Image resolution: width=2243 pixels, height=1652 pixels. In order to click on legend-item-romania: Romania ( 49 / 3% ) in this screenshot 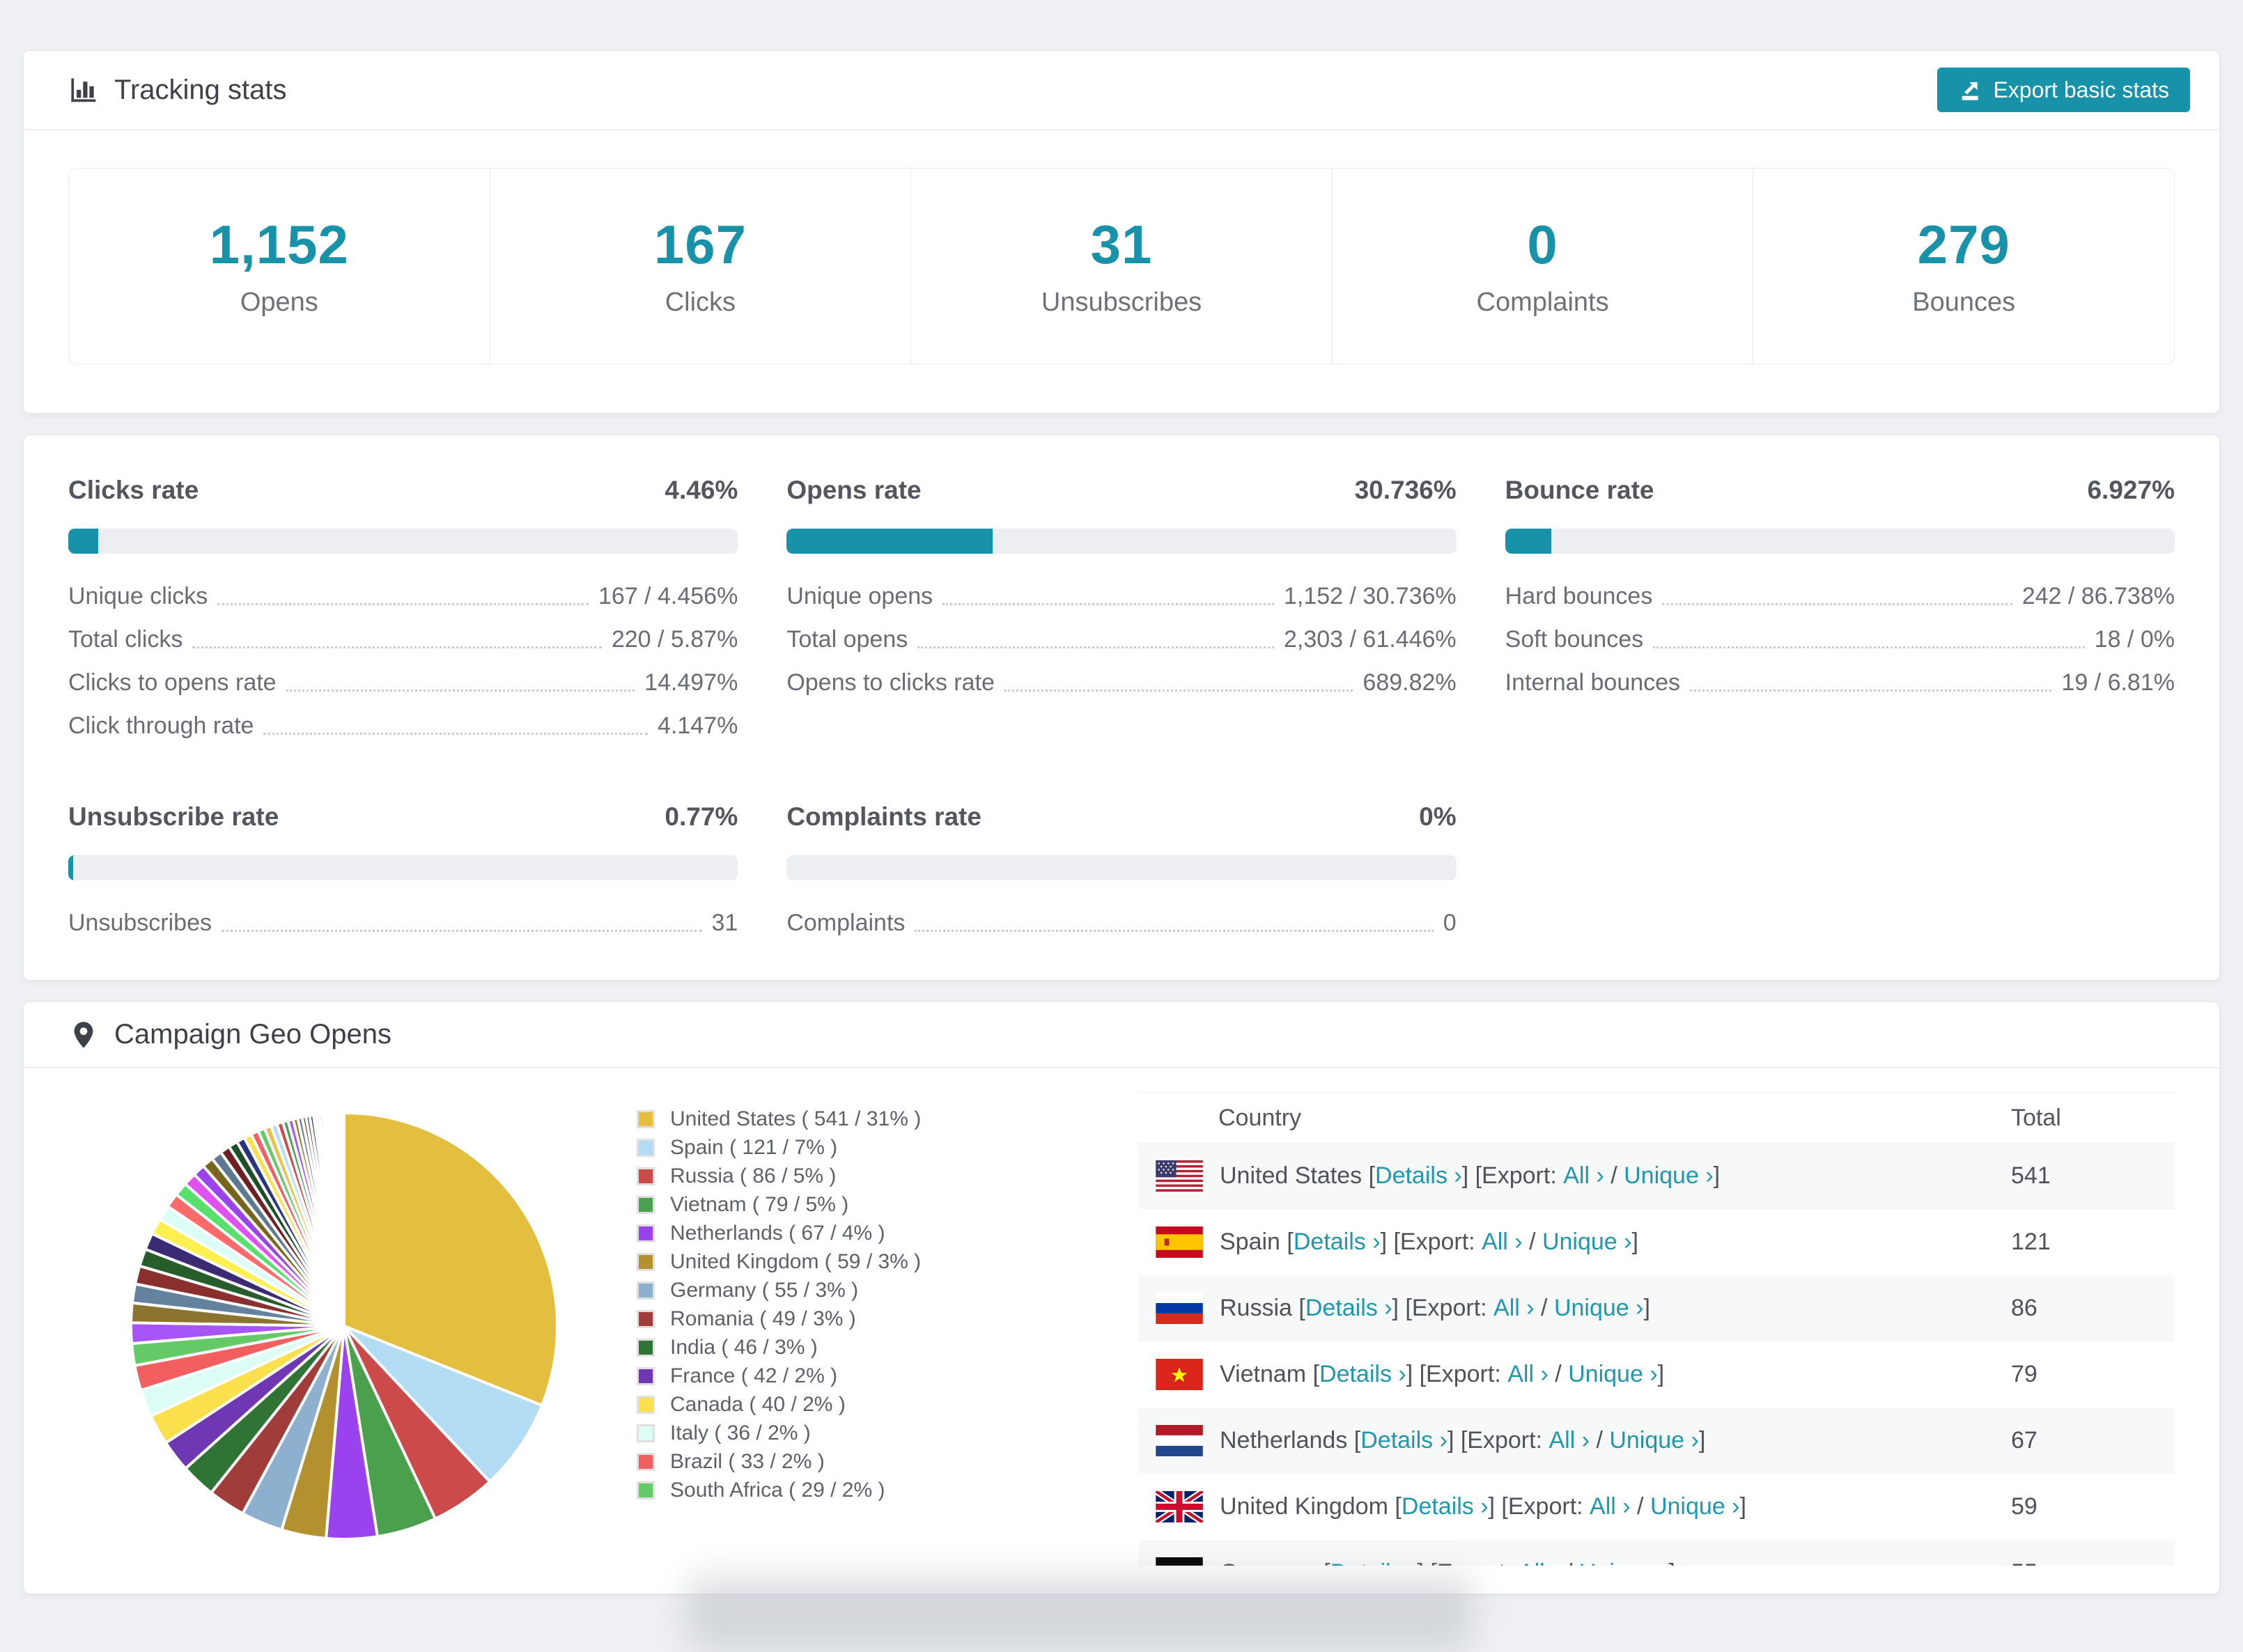, I will do `click(804, 1318)`.